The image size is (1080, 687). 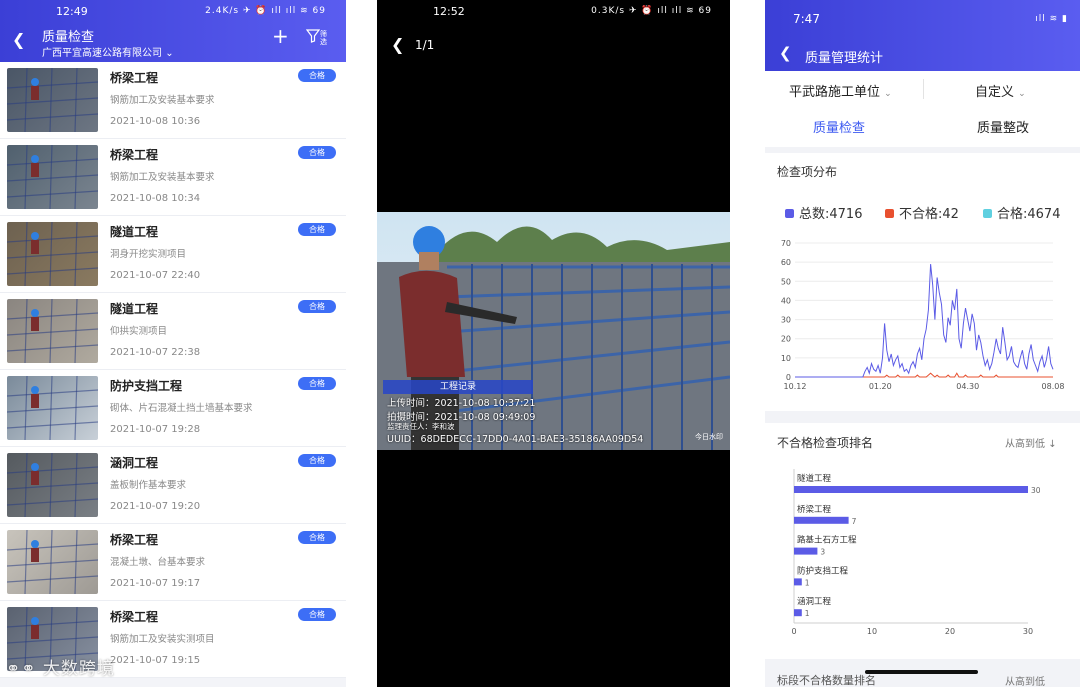 I want to click on status-bar: 12:49 2.4K/s ✈ ⏰ ıll ıll ≋ 69, so click(x=173, y=11).